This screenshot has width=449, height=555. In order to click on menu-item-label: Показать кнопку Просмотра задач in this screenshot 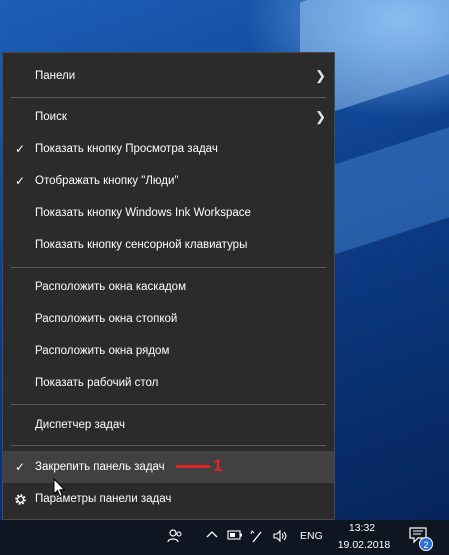, I will do `click(126, 149)`.